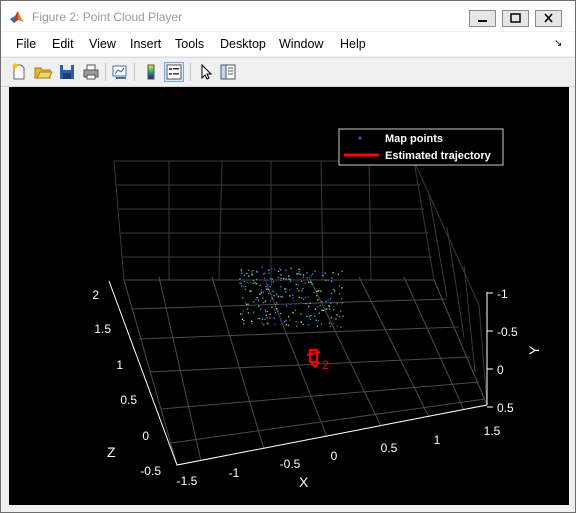  I want to click on colorbar-button, so click(151, 72).